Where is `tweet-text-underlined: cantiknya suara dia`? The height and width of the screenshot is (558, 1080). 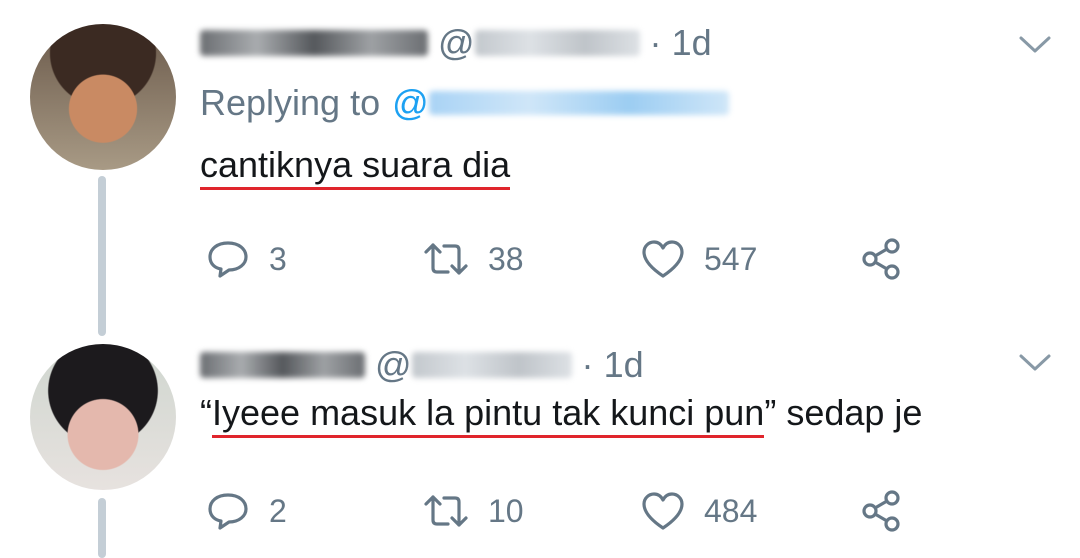 tweet-text-underlined: cantiknya suara dia is located at coordinates (355, 167).